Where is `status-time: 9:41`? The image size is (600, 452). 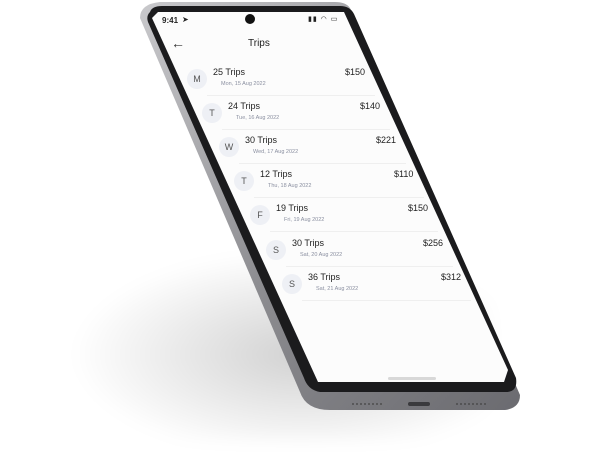 status-time: 9:41 is located at coordinates (170, 20).